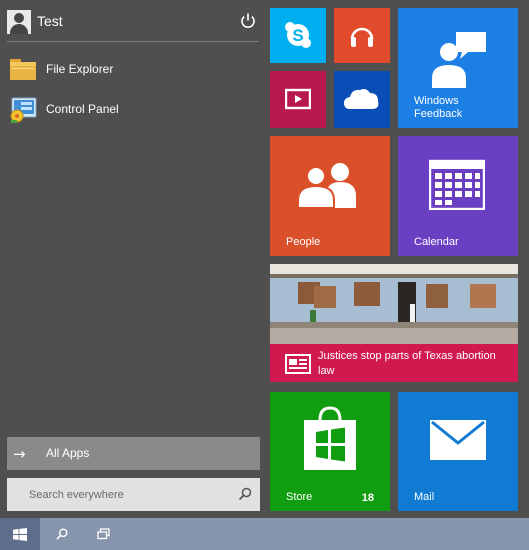 The image size is (529, 550). Describe the element at coordinates (438, 107) in the screenshot. I see `tile-label: Windows Feedback` at that location.